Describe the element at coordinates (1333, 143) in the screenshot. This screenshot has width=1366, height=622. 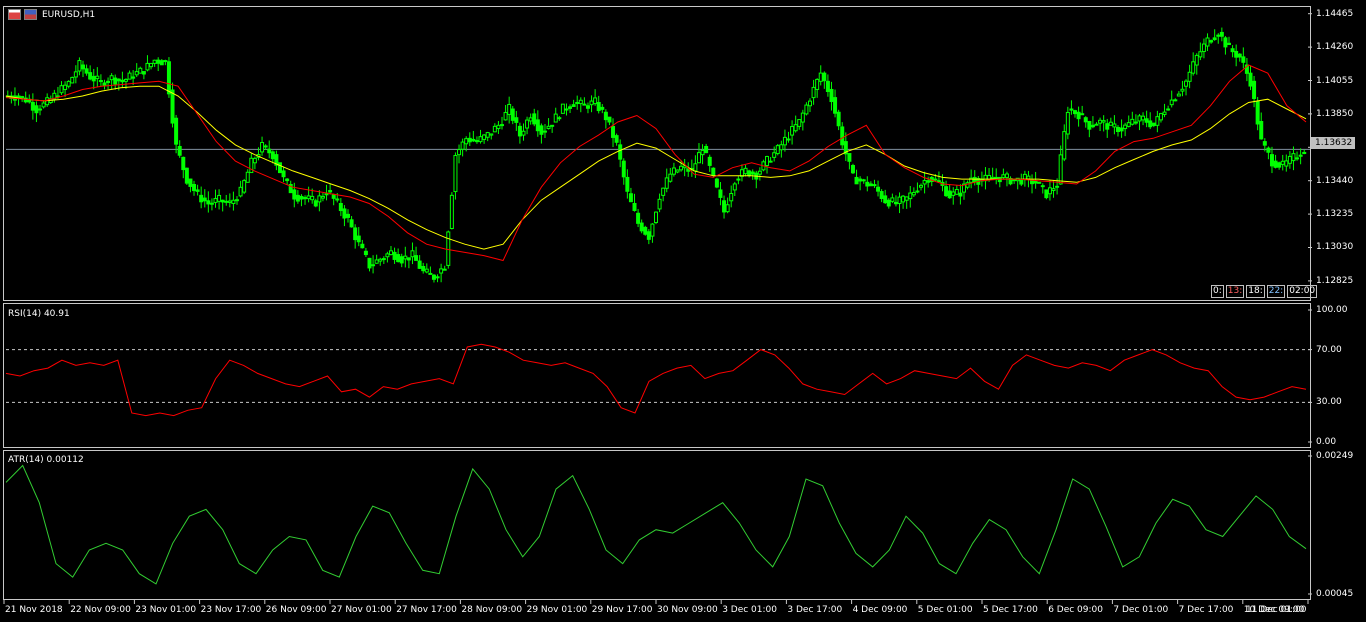
I see `current-price-marker: 1.13632` at that location.